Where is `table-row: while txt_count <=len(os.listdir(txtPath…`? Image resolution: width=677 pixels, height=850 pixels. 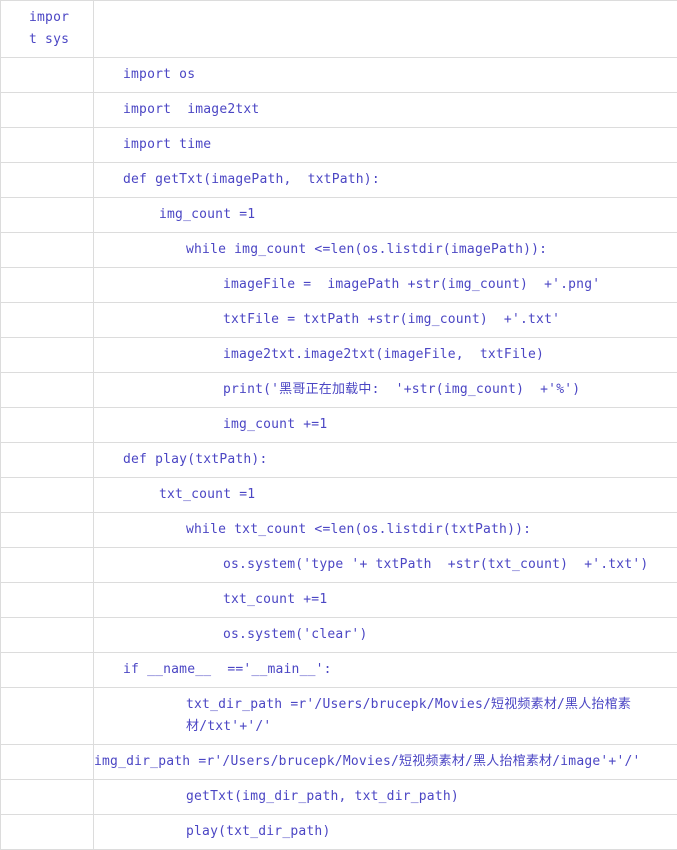
table-row: while txt_count <=len(os.listdir(txtPath… is located at coordinates (339, 530).